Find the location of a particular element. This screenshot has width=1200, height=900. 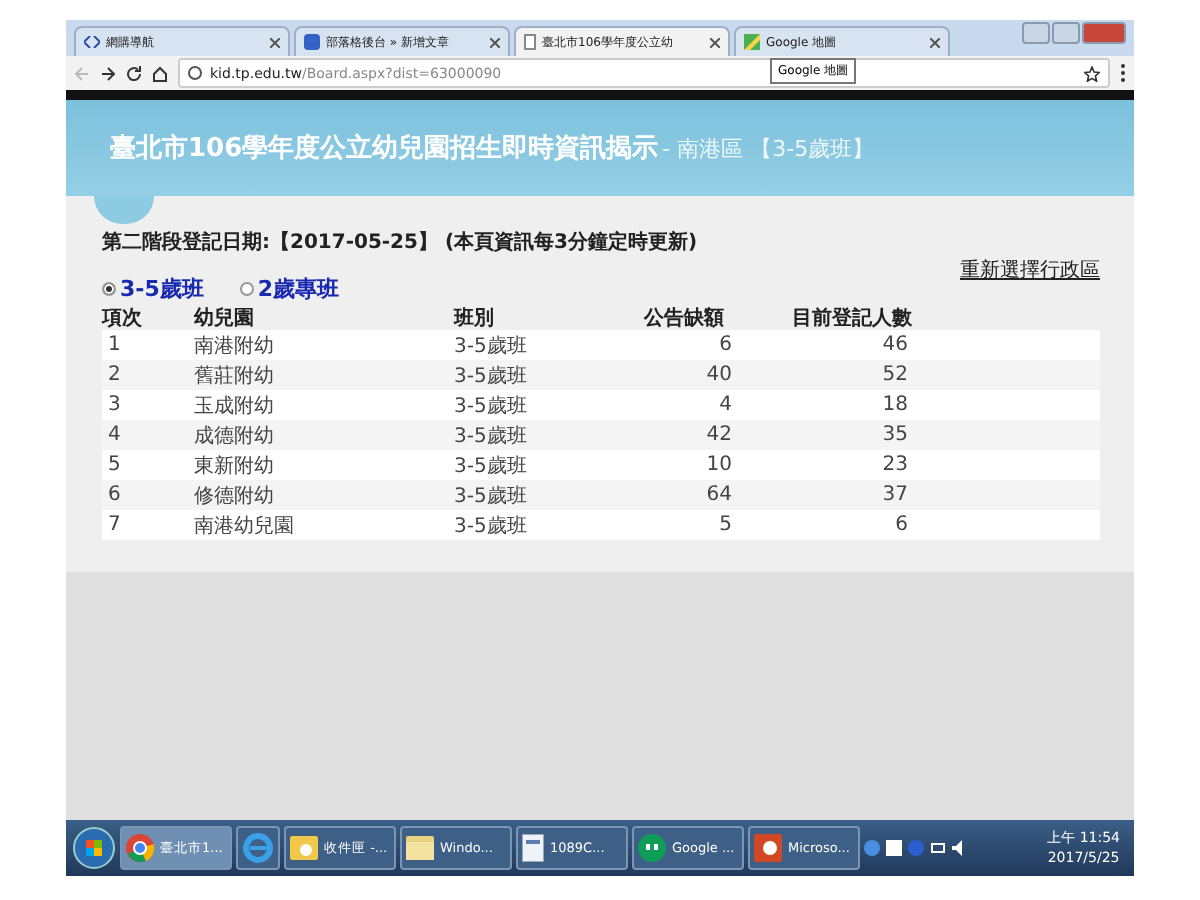

column-header: 目前登記人數 is located at coordinates (852, 318).